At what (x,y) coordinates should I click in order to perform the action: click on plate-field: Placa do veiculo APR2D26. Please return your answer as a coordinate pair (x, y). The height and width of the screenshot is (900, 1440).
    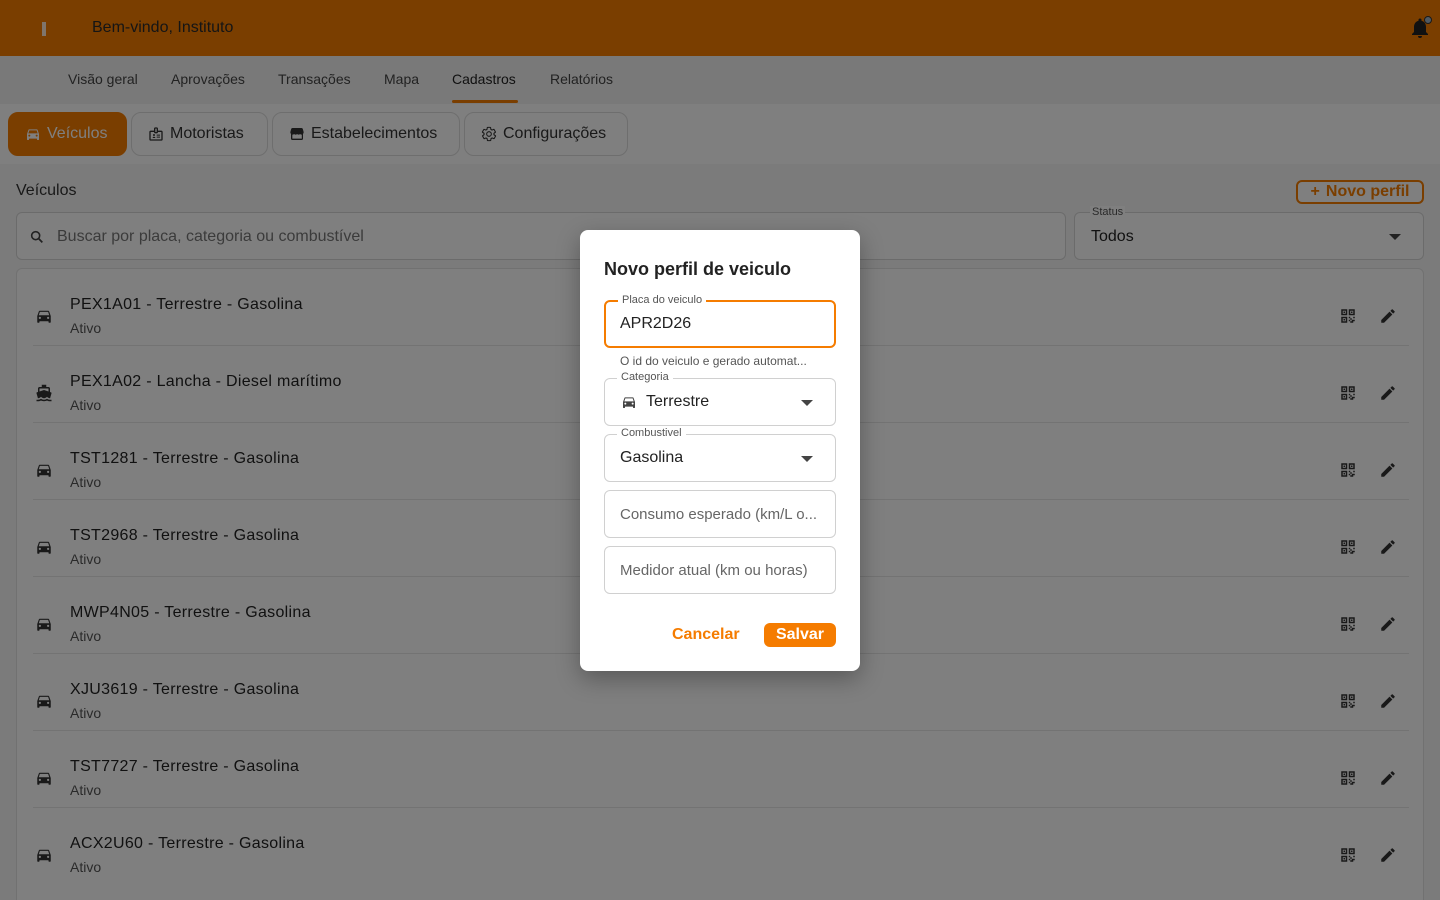
    Looking at the image, I should click on (720, 321).